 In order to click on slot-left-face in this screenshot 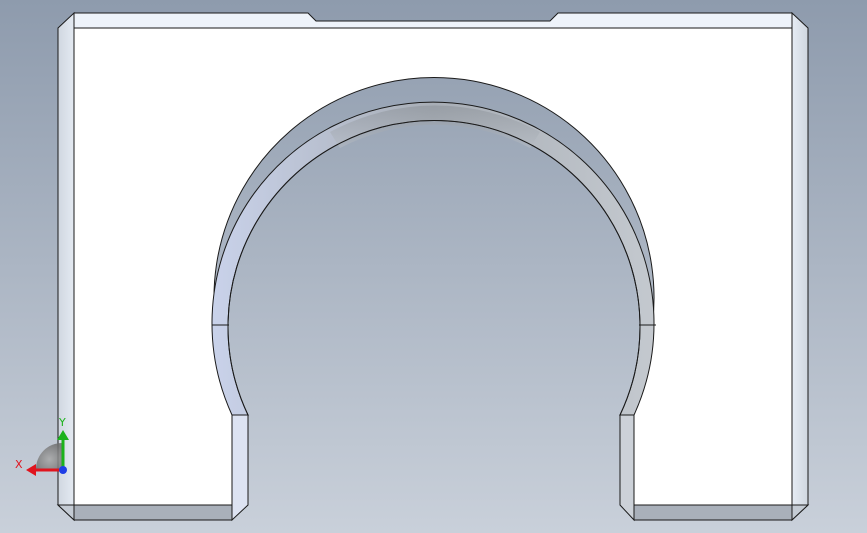, I will do `click(240, 468)`.